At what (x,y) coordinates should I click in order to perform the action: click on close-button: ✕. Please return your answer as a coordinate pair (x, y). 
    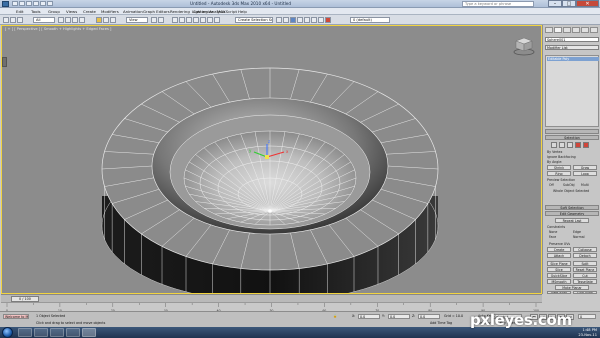
    Looking at the image, I should click on (587, 3).